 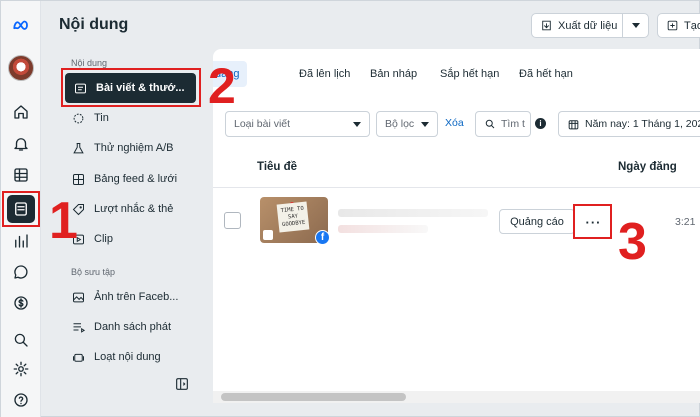 I want to click on filter-label: Bộ lọc, so click(x=400, y=124).